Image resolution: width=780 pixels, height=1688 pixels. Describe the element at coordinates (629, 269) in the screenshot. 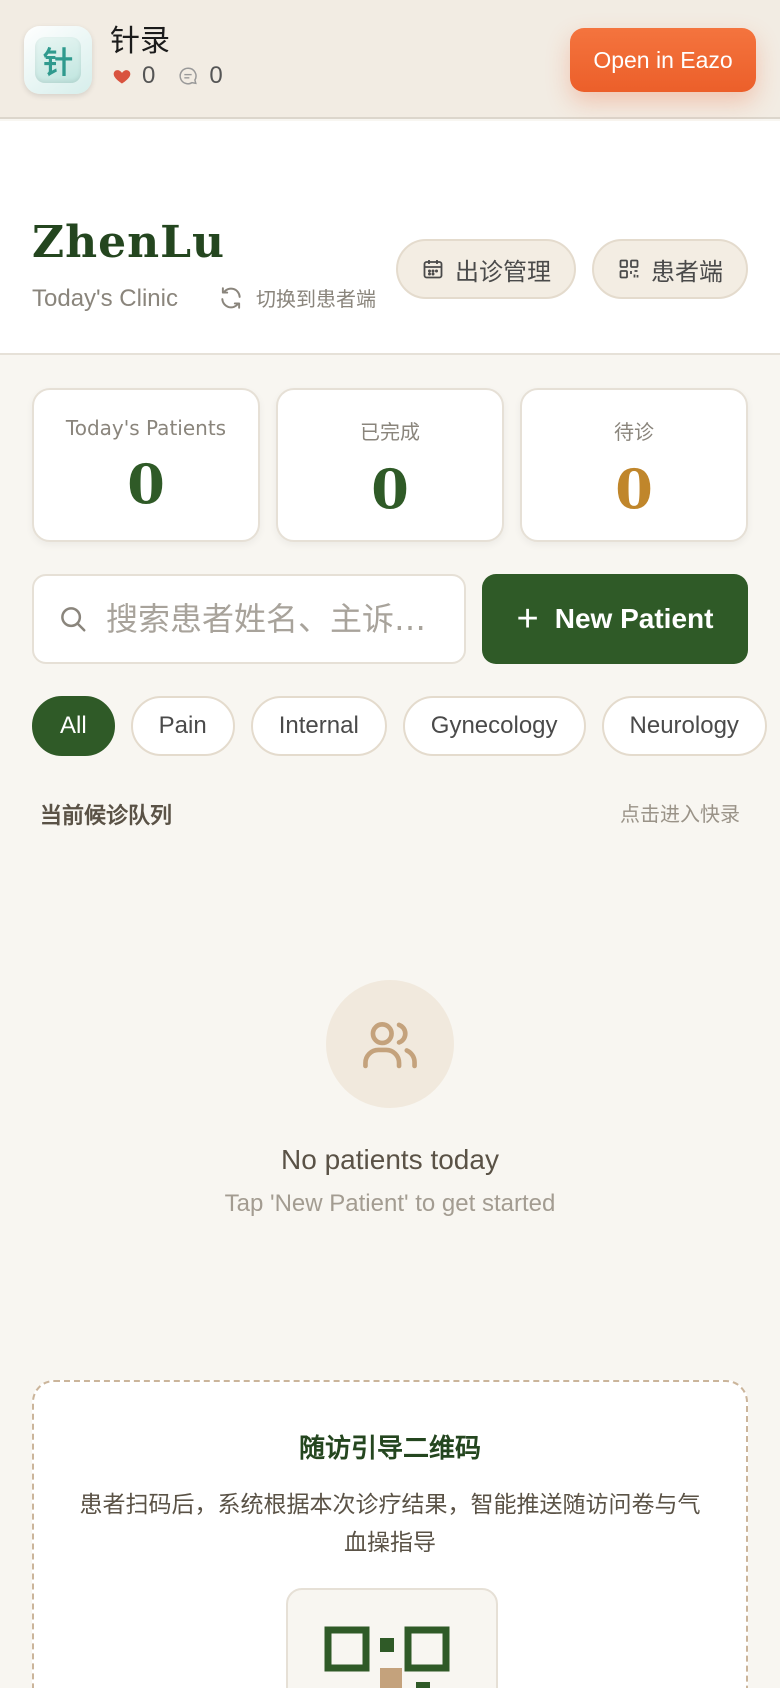

I see `qr-code-icon` at that location.